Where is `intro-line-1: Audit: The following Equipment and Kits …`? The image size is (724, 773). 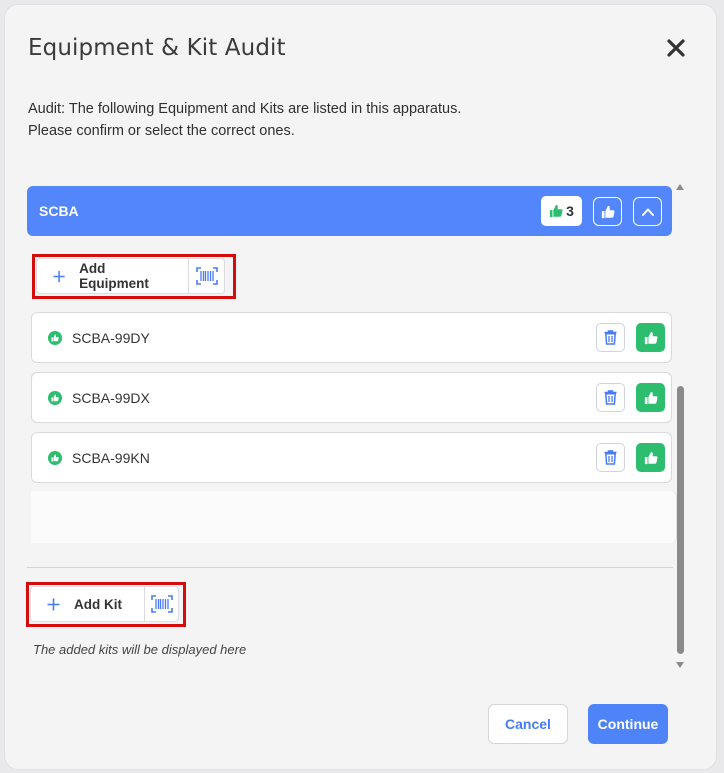 intro-line-1: Audit: The following Equipment and Kits … is located at coordinates (245, 109).